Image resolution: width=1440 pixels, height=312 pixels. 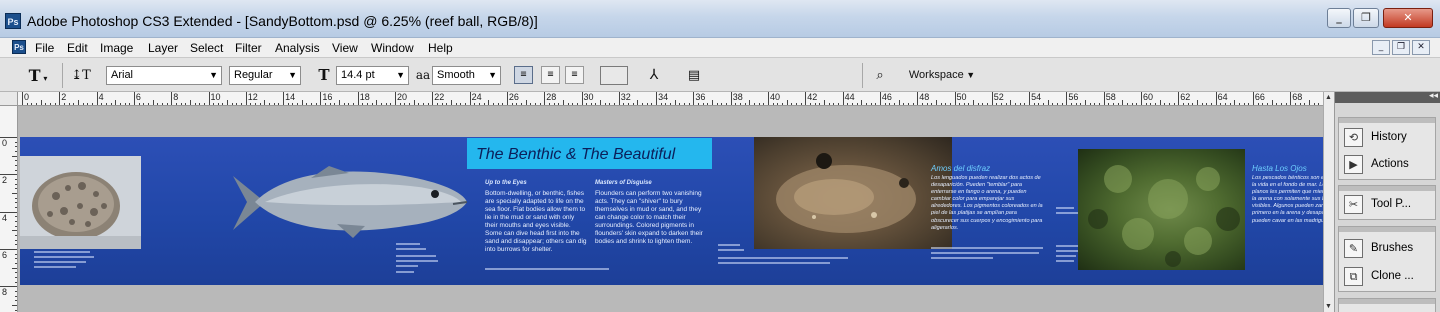 What do you see at coordinates (886, 97) in the screenshot?
I see `ruler-label: 46` at bounding box center [886, 97].